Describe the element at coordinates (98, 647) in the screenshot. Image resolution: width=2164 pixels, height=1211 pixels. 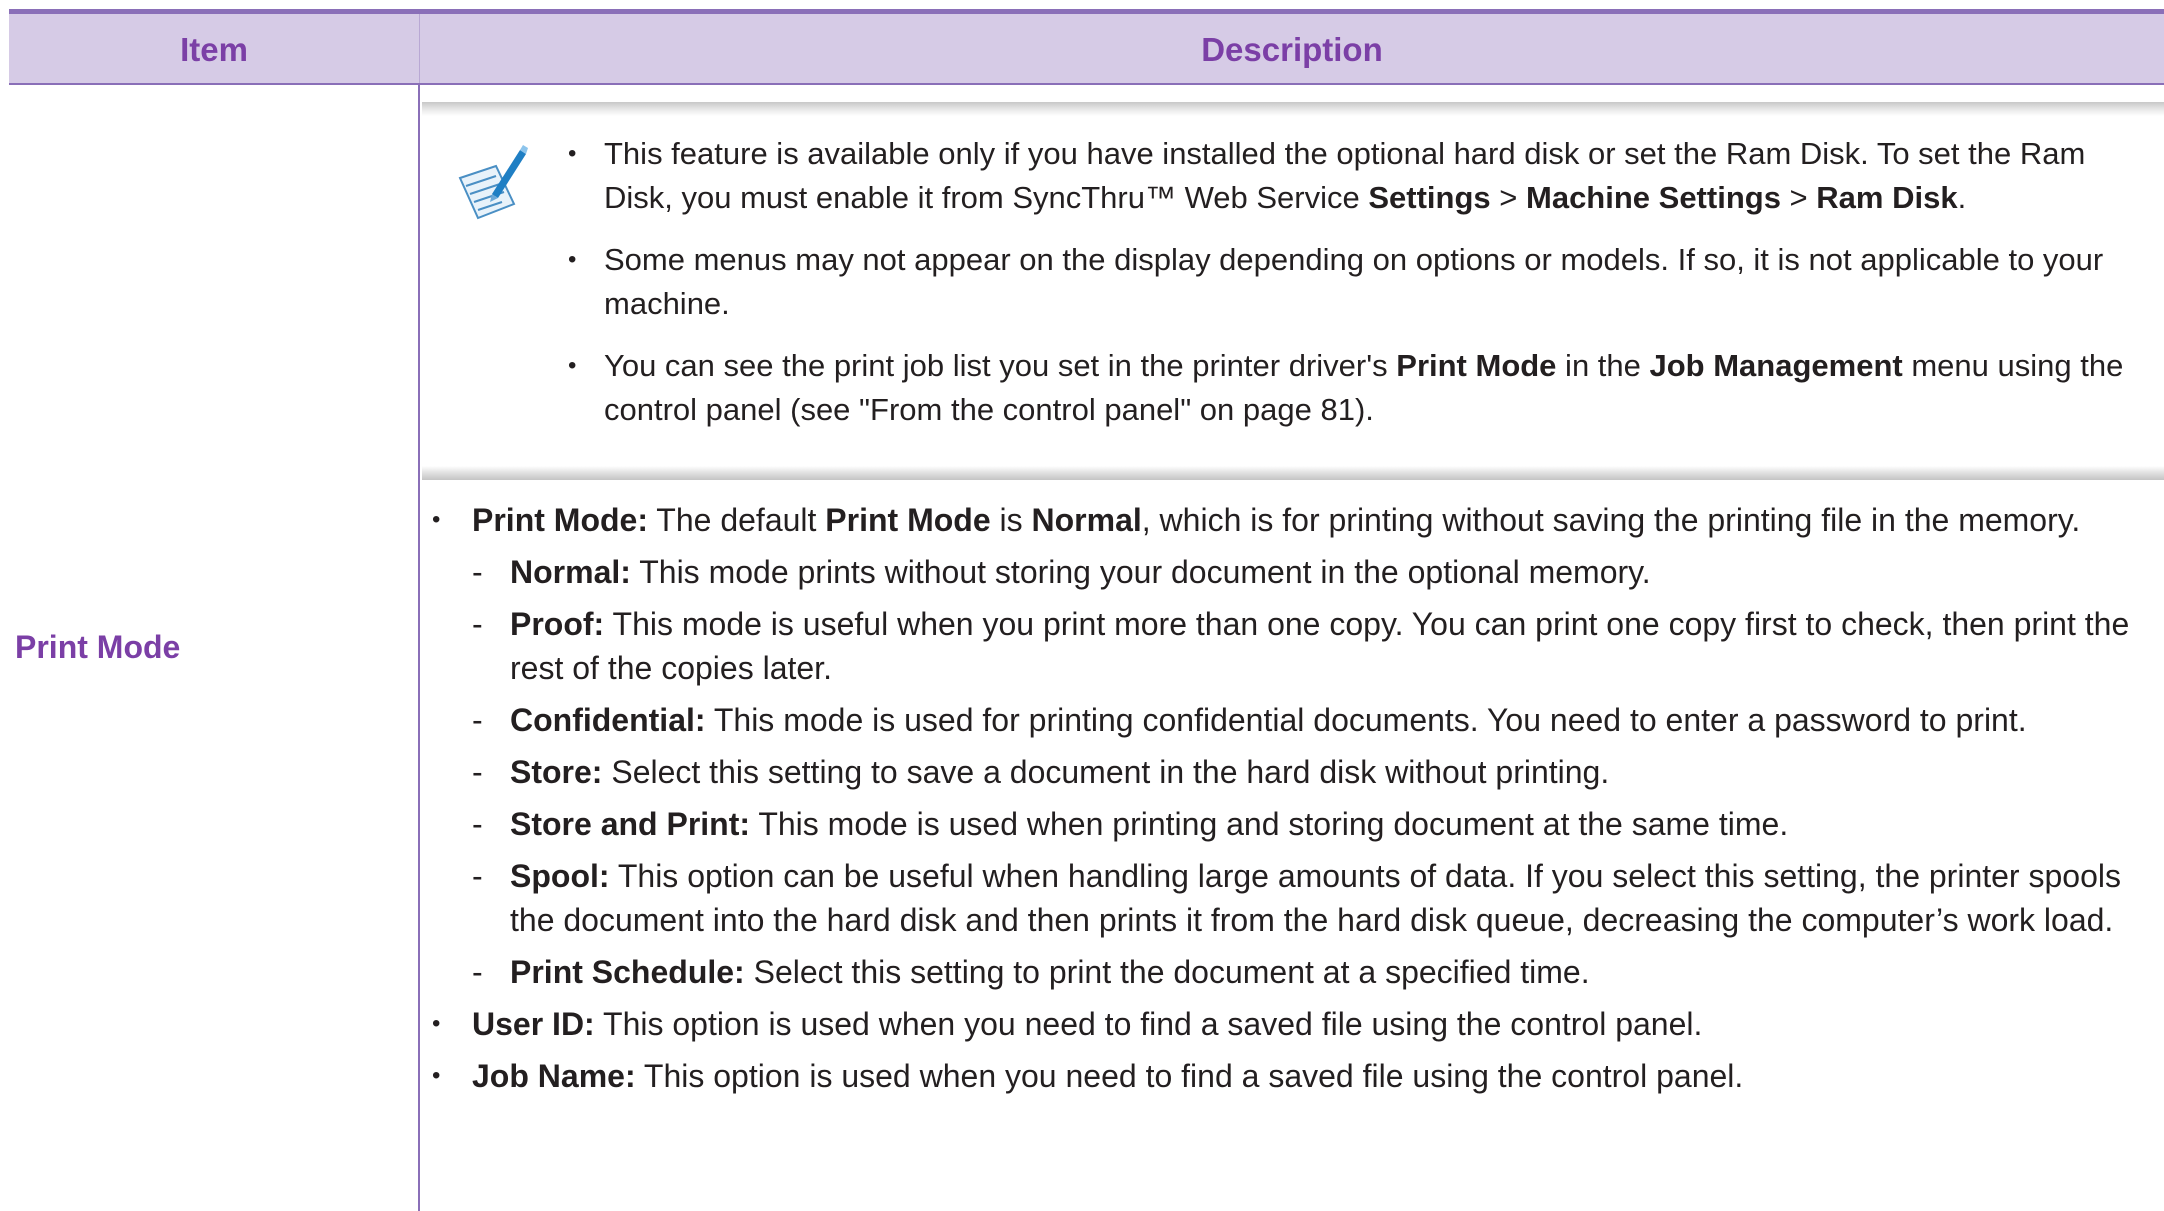
I see `item-print-mode: Print Mode` at that location.